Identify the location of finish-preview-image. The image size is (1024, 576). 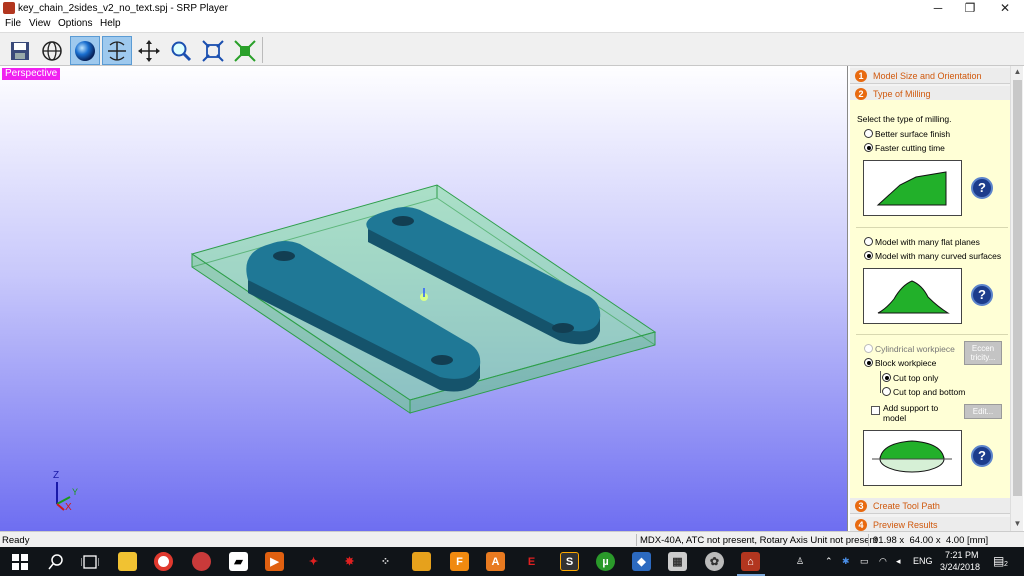
(912, 188).